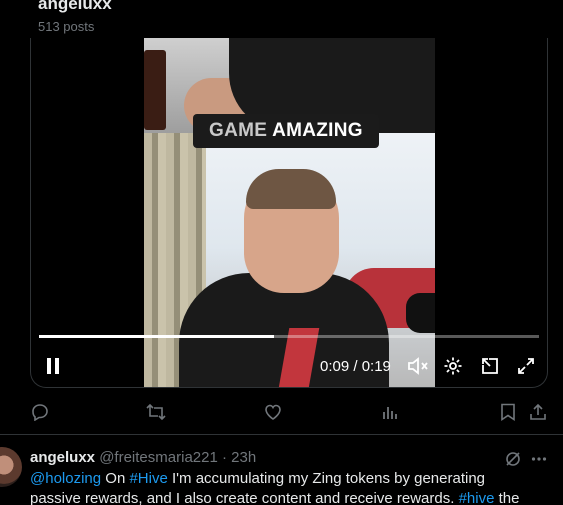 The image size is (563, 505). What do you see at coordinates (317, 130) in the screenshot?
I see `caption-word-2: AMAZING` at bounding box center [317, 130].